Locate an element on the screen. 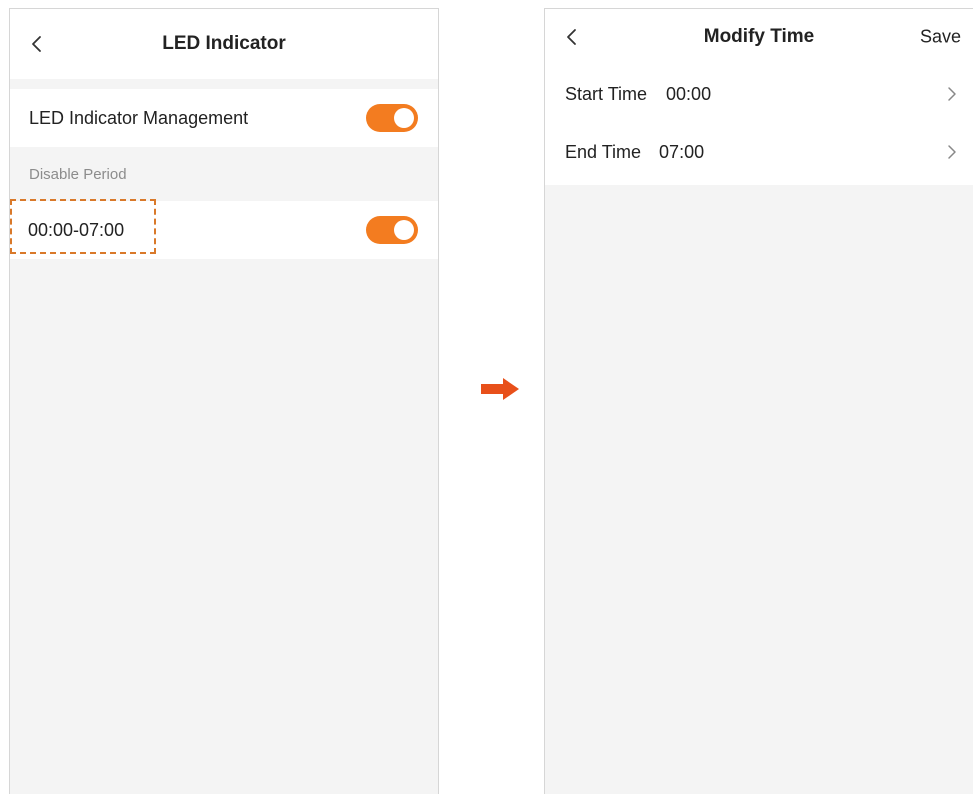 The height and width of the screenshot is (794, 973). led-management-toggle is located at coordinates (392, 118).